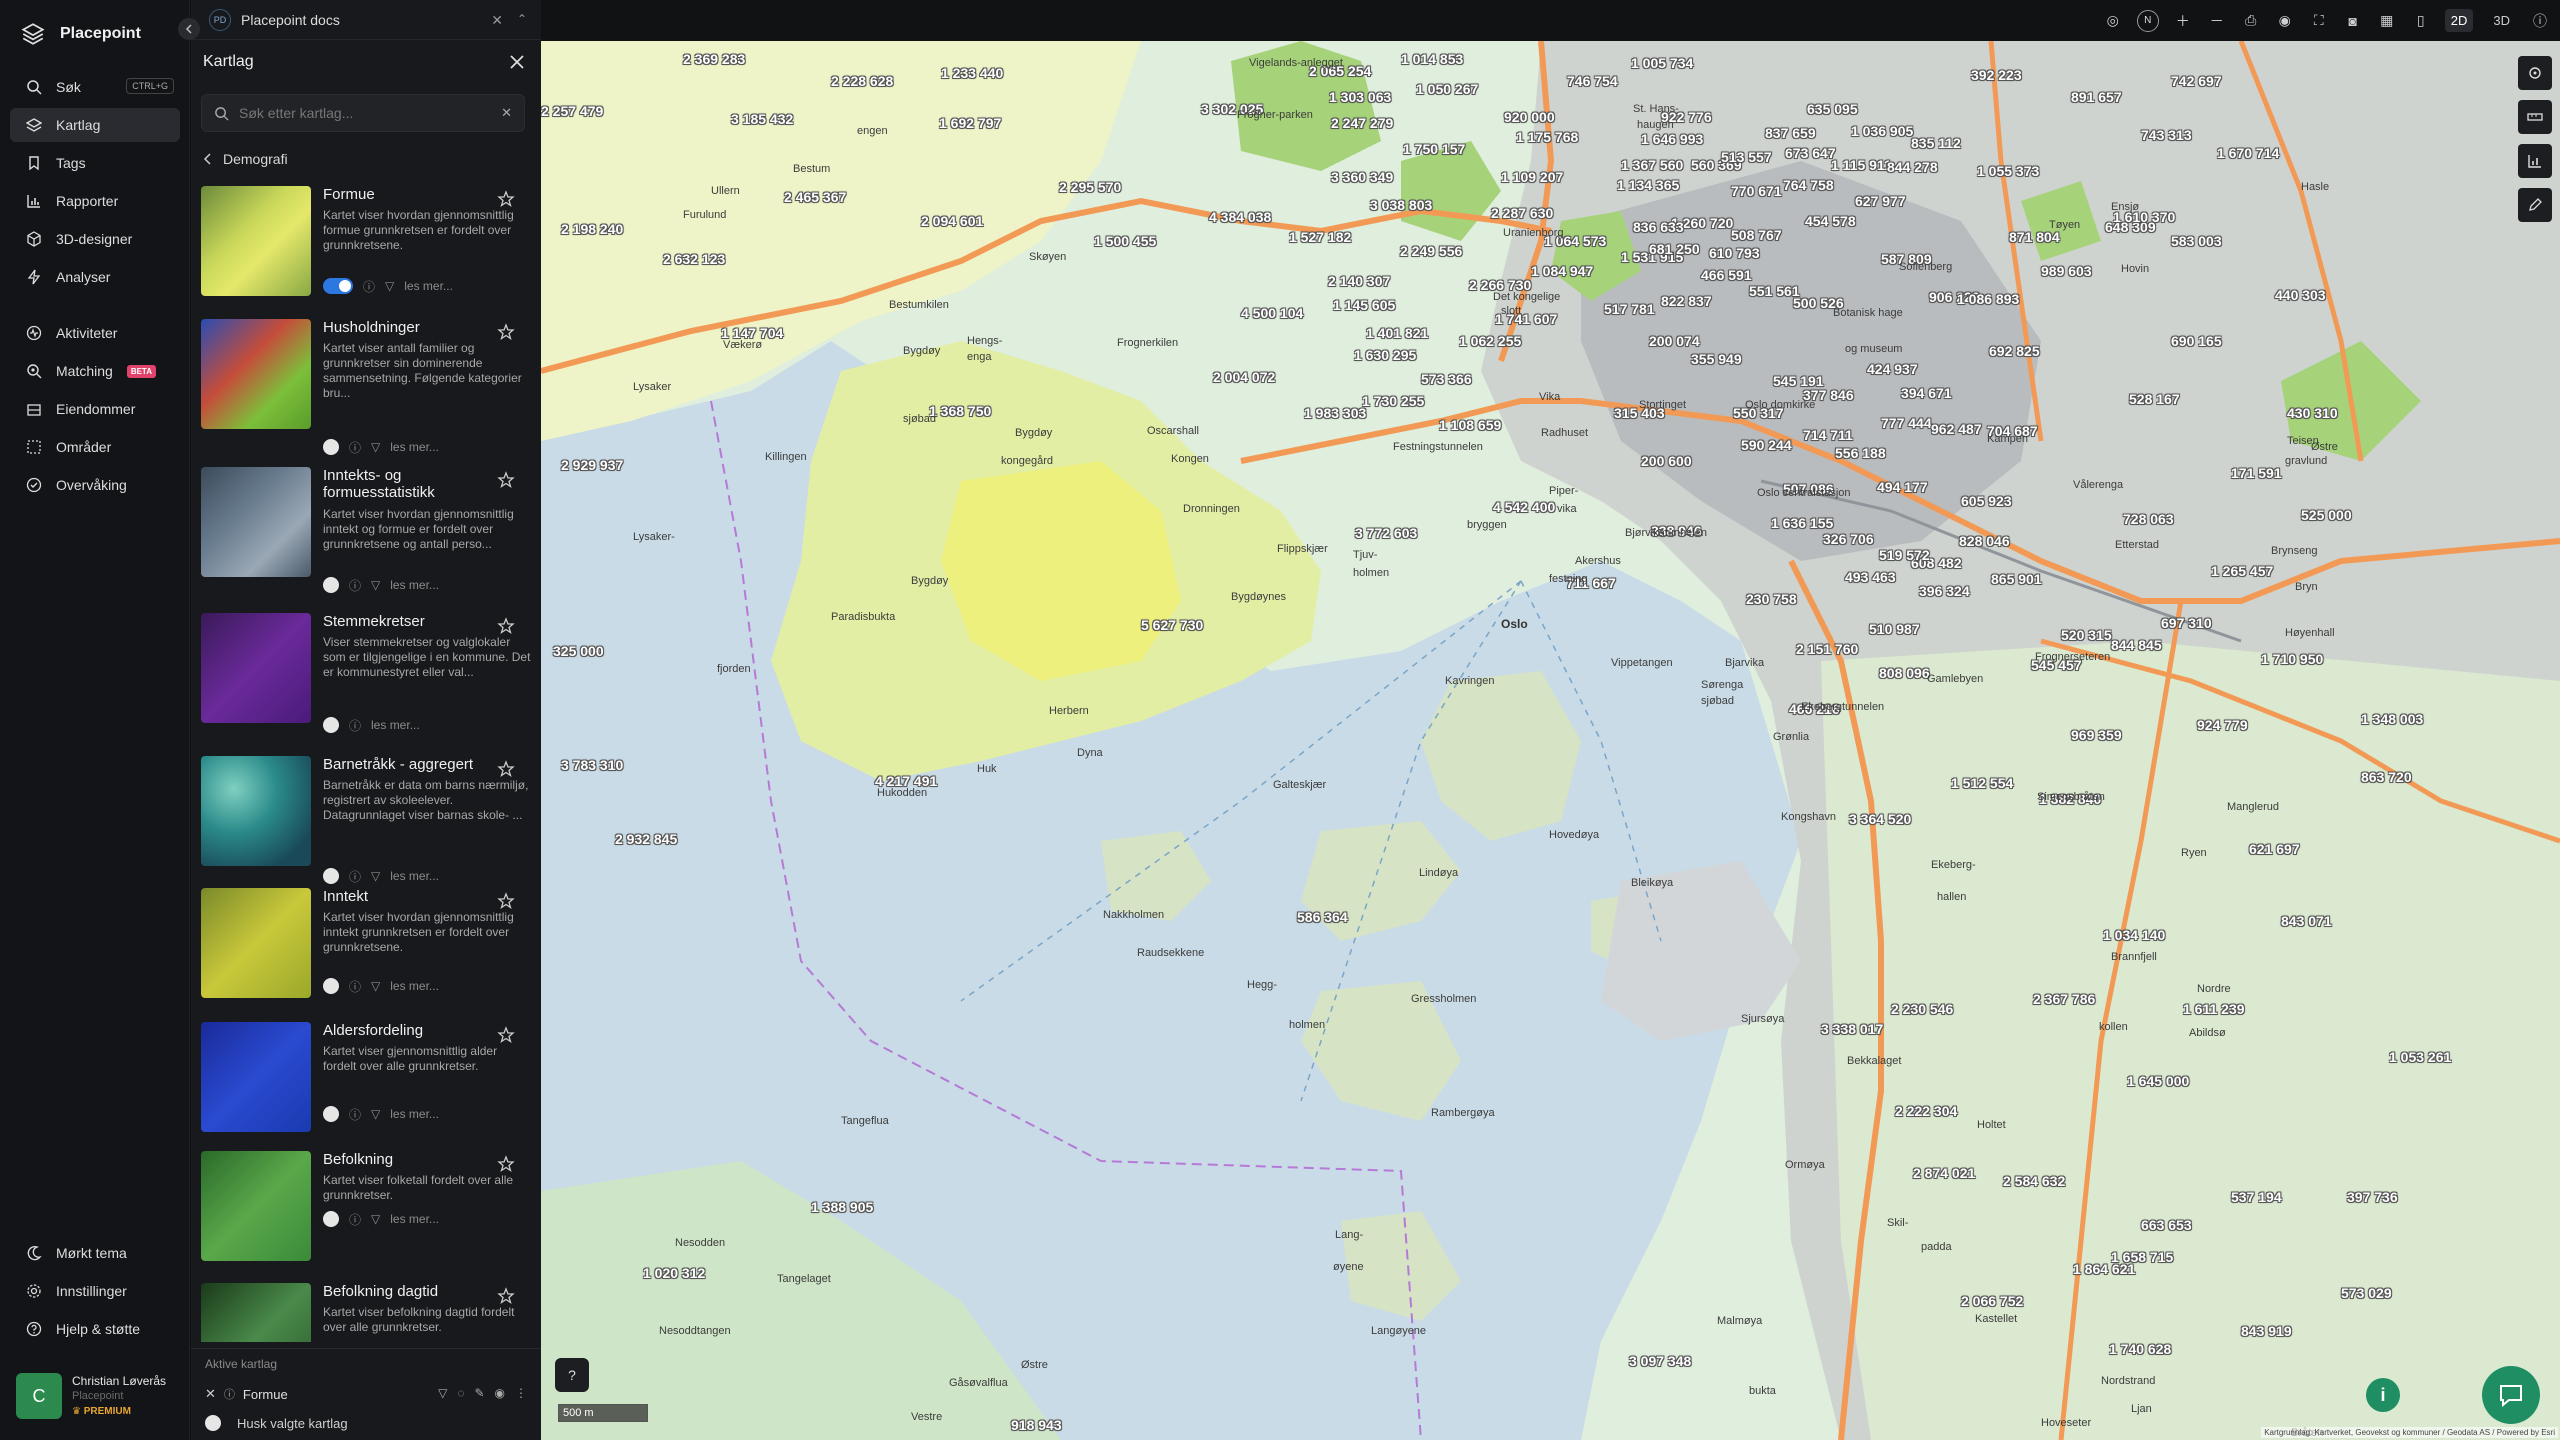 This screenshot has height=1440, width=2560. Describe the element at coordinates (95, 333) in the screenshot. I see `nav-item-aktiviteter: Aktiviteter` at that location.